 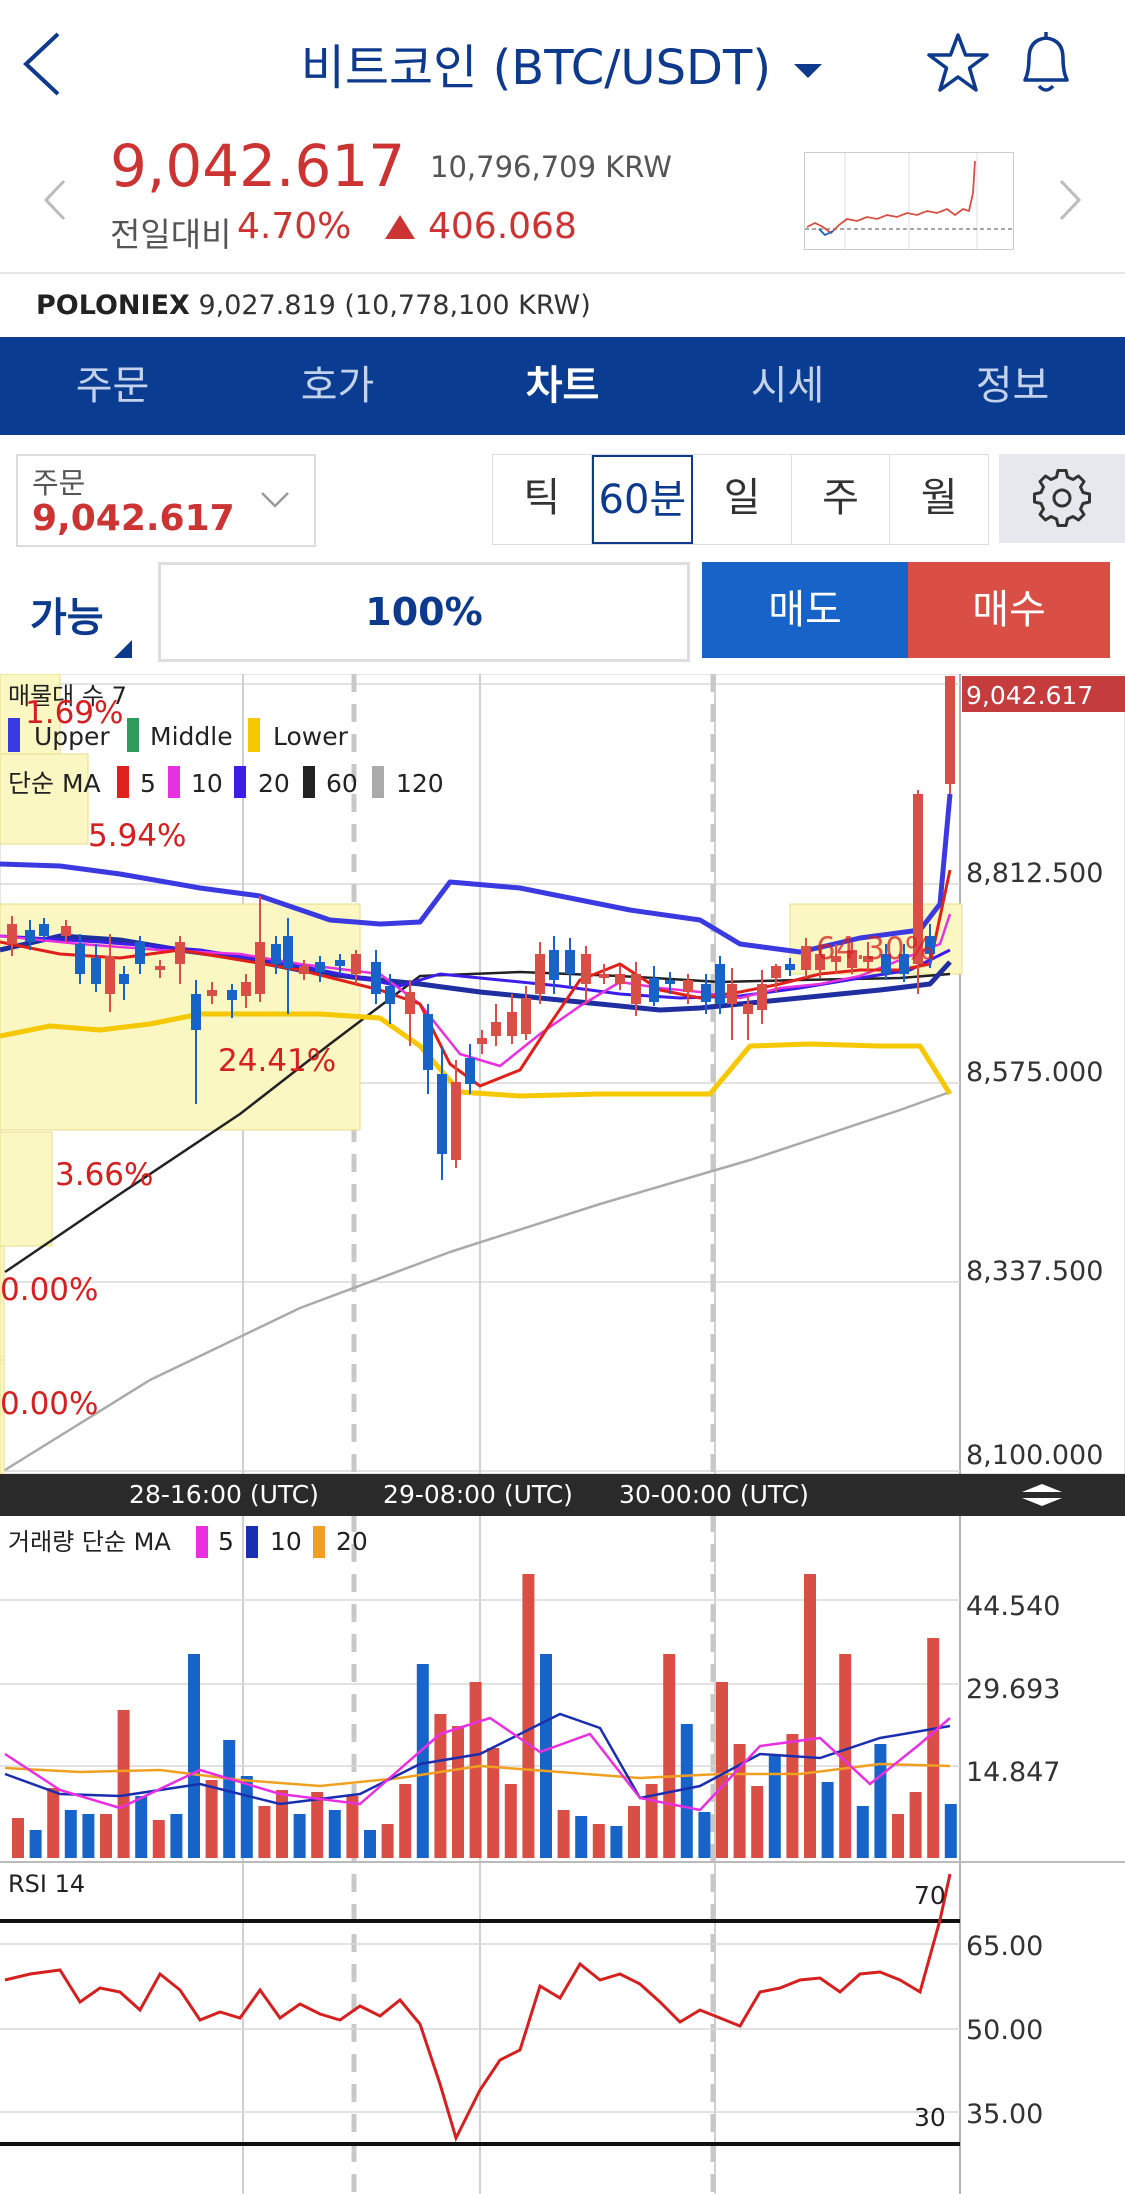 What do you see at coordinates (909, 201) in the screenshot?
I see `sparkline-mini-chart` at bounding box center [909, 201].